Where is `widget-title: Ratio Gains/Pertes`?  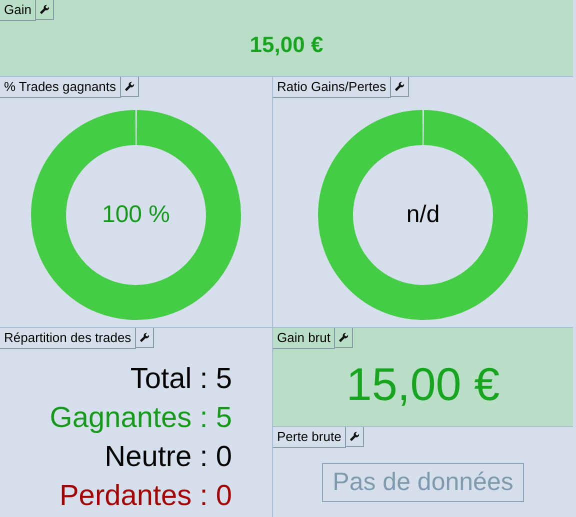 widget-title: Ratio Gains/Pertes is located at coordinates (332, 87).